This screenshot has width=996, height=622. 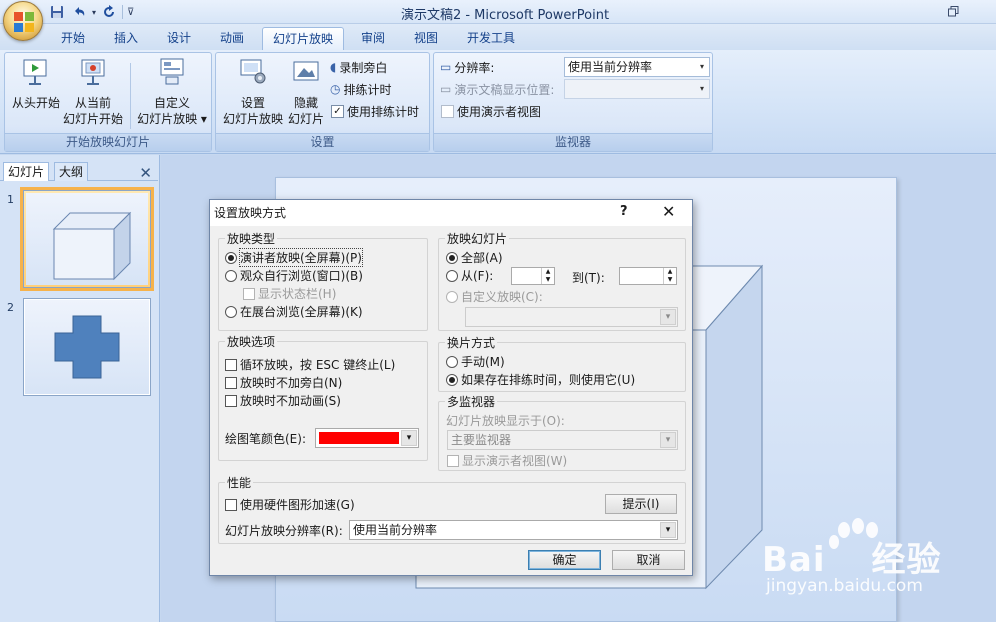 I want to click on microphone-icon: ◖, so click(x=333, y=67).